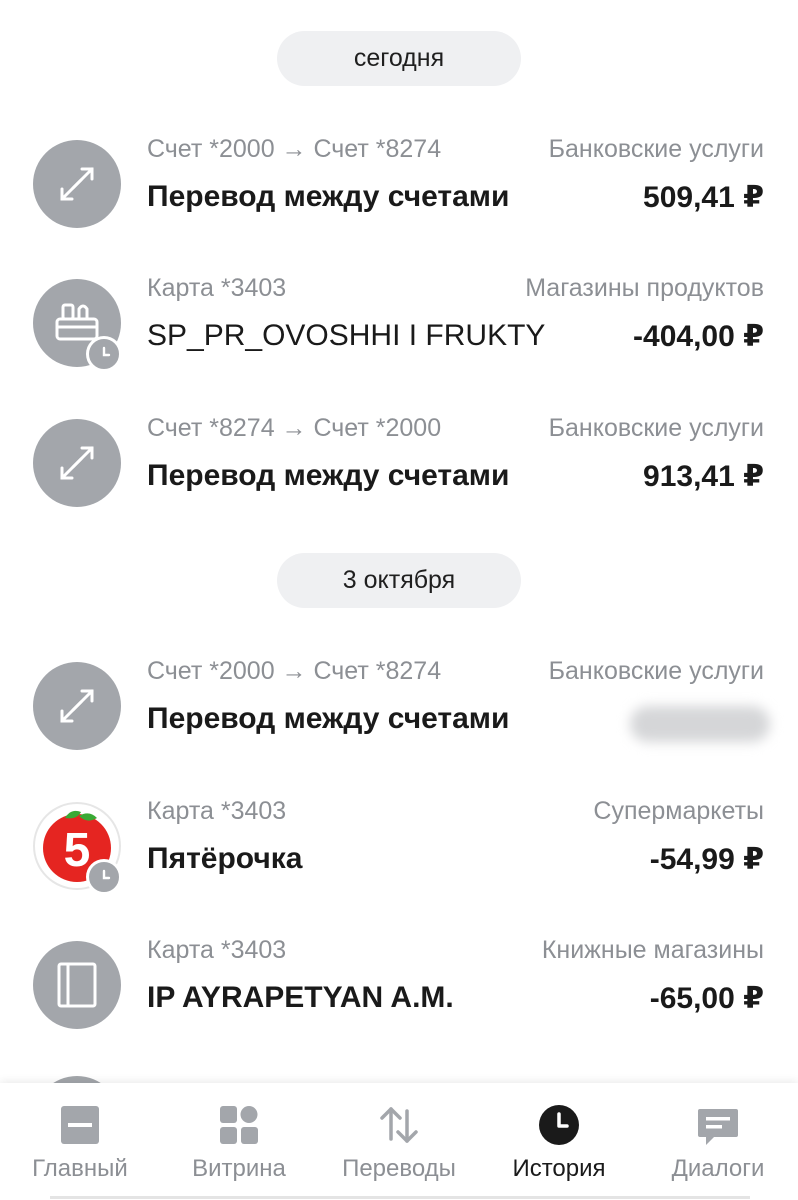 This screenshot has height=1200, width=798. I want to click on transaction-title: SP_PR_OVOSHHI I FRUKTY, so click(346, 335).